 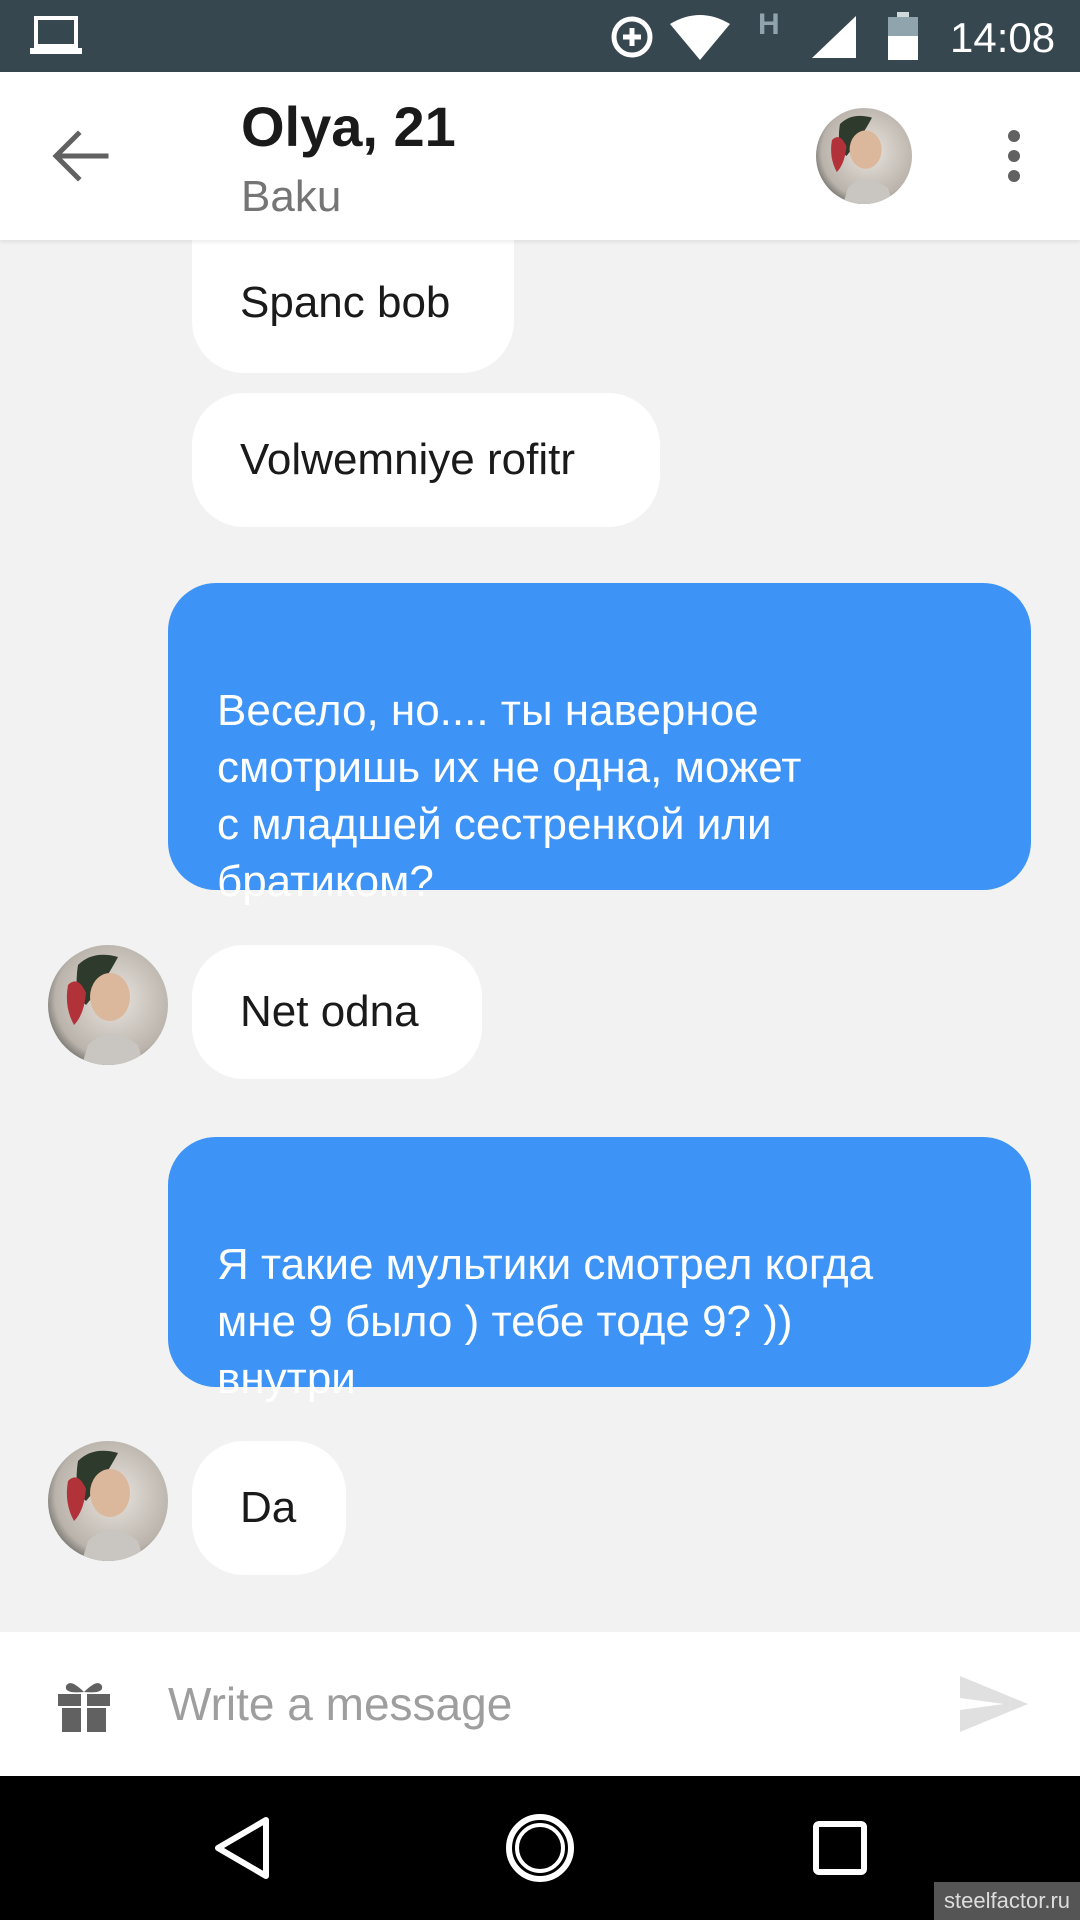 I want to click on message-input, so click(x=538, y=1704).